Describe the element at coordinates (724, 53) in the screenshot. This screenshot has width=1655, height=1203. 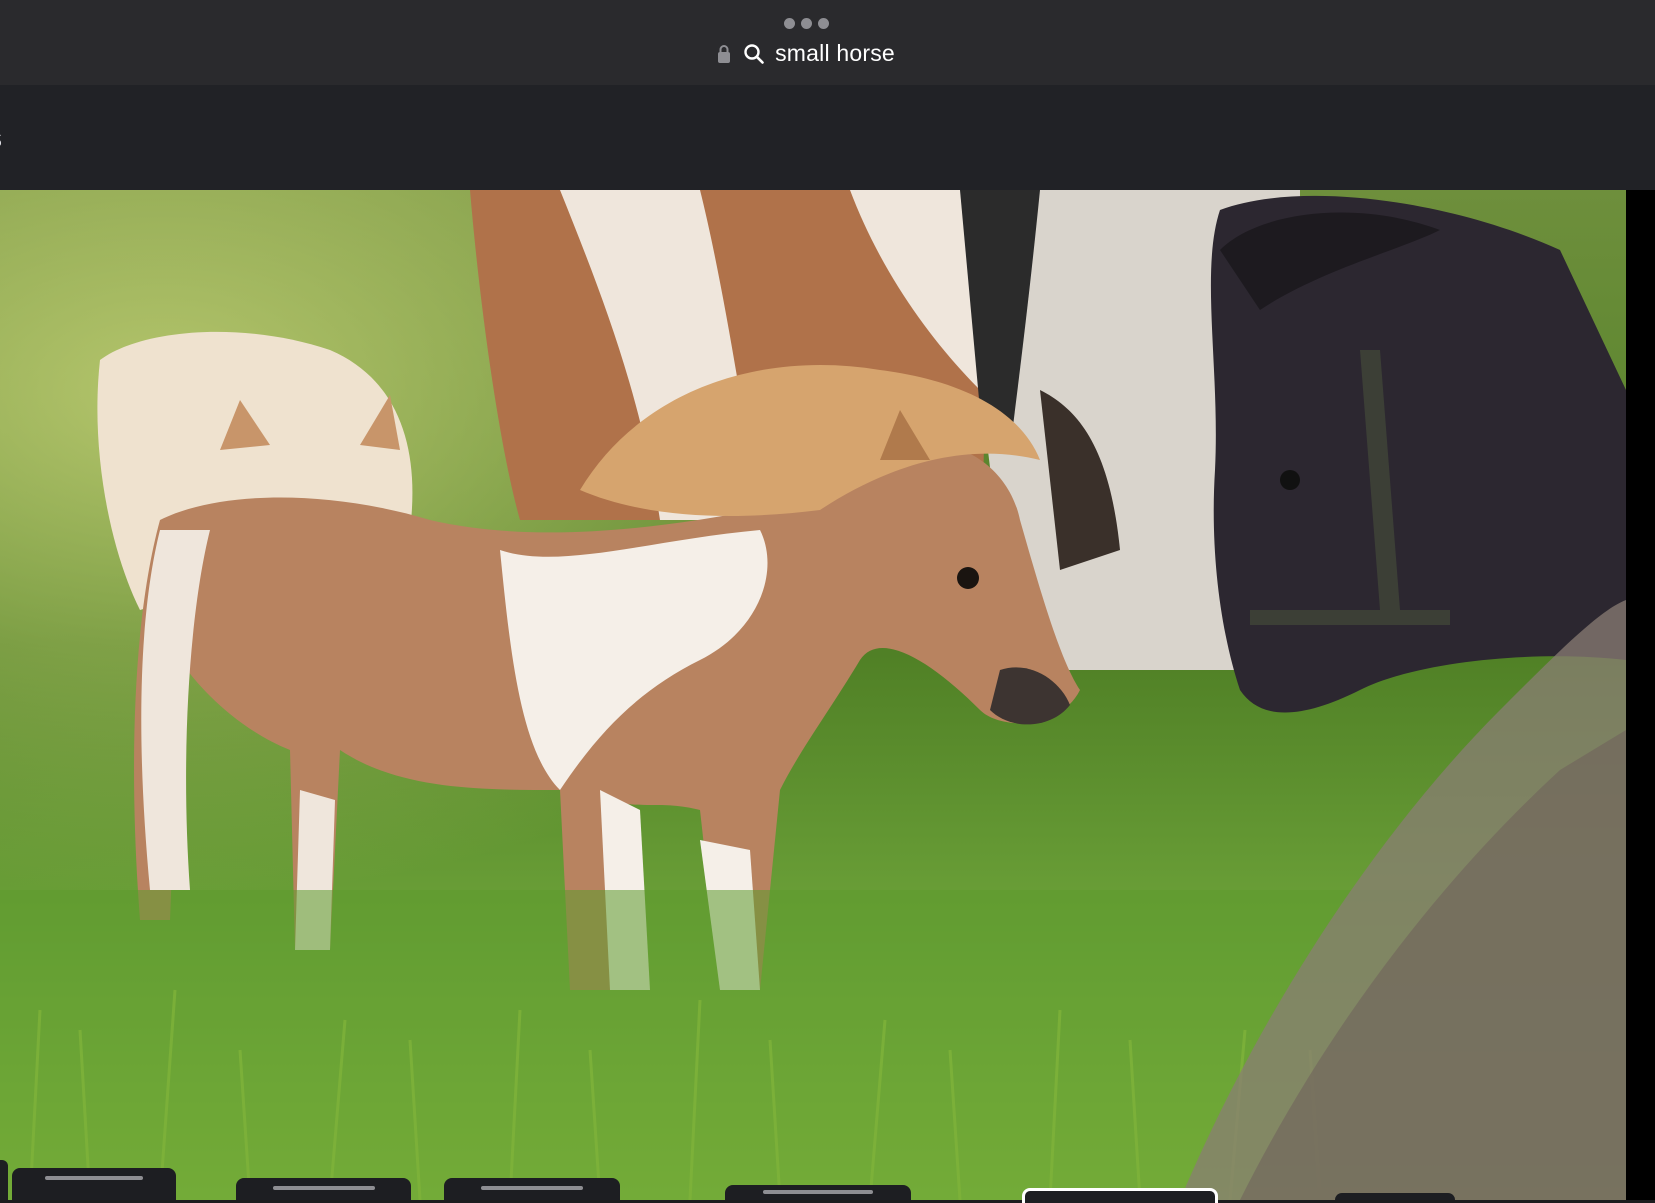
I see `lock-icon` at that location.